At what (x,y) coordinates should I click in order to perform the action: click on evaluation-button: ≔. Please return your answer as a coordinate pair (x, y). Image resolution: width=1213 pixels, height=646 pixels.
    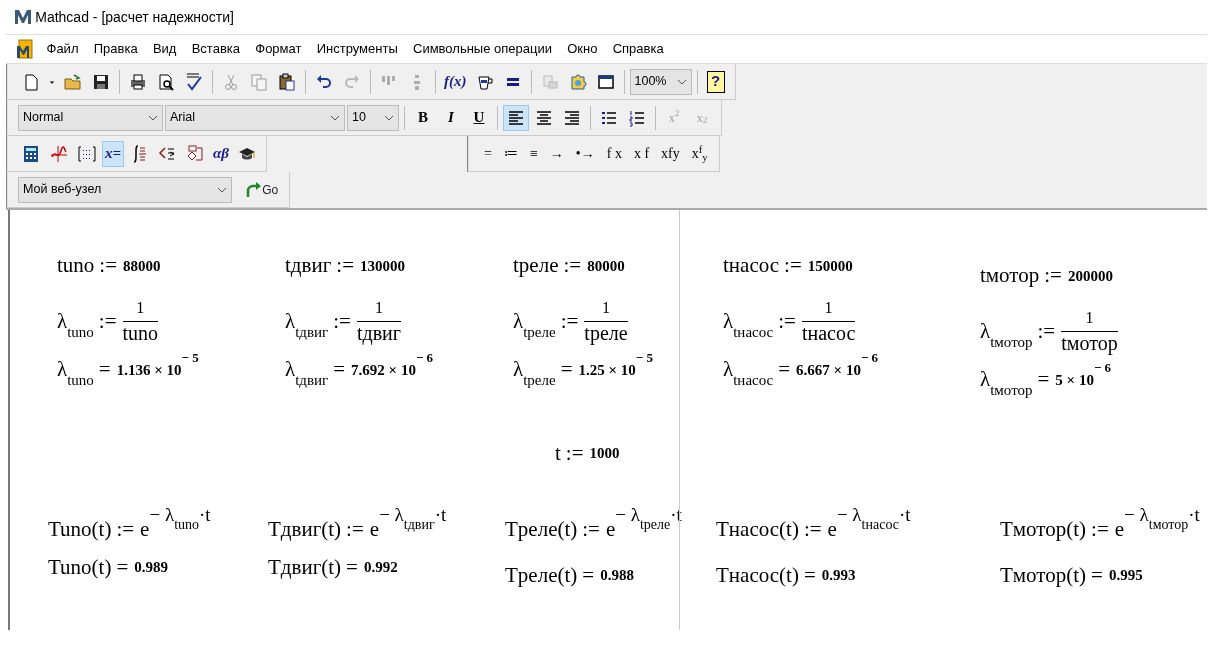
    Looking at the image, I should click on (510, 153).